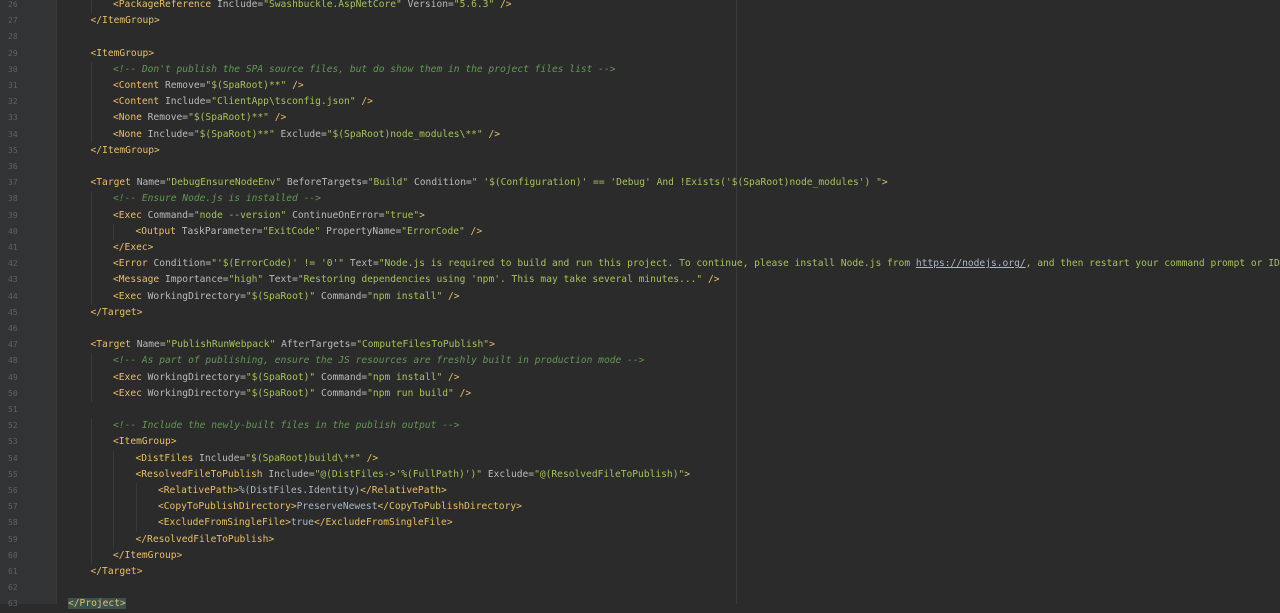 This screenshot has height=613, width=1280. What do you see at coordinates (640, 248) in the screenshot?
I see `code-line: 41 </Exec>` at bounding box center [640, 248].